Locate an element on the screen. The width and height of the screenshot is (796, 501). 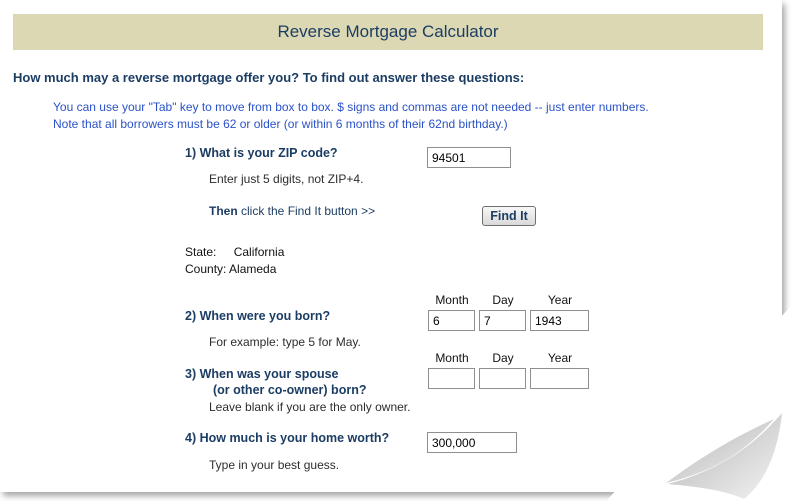
spouse-question-label-line1: 3) When was your spouse is located at coordinates (262, 374).